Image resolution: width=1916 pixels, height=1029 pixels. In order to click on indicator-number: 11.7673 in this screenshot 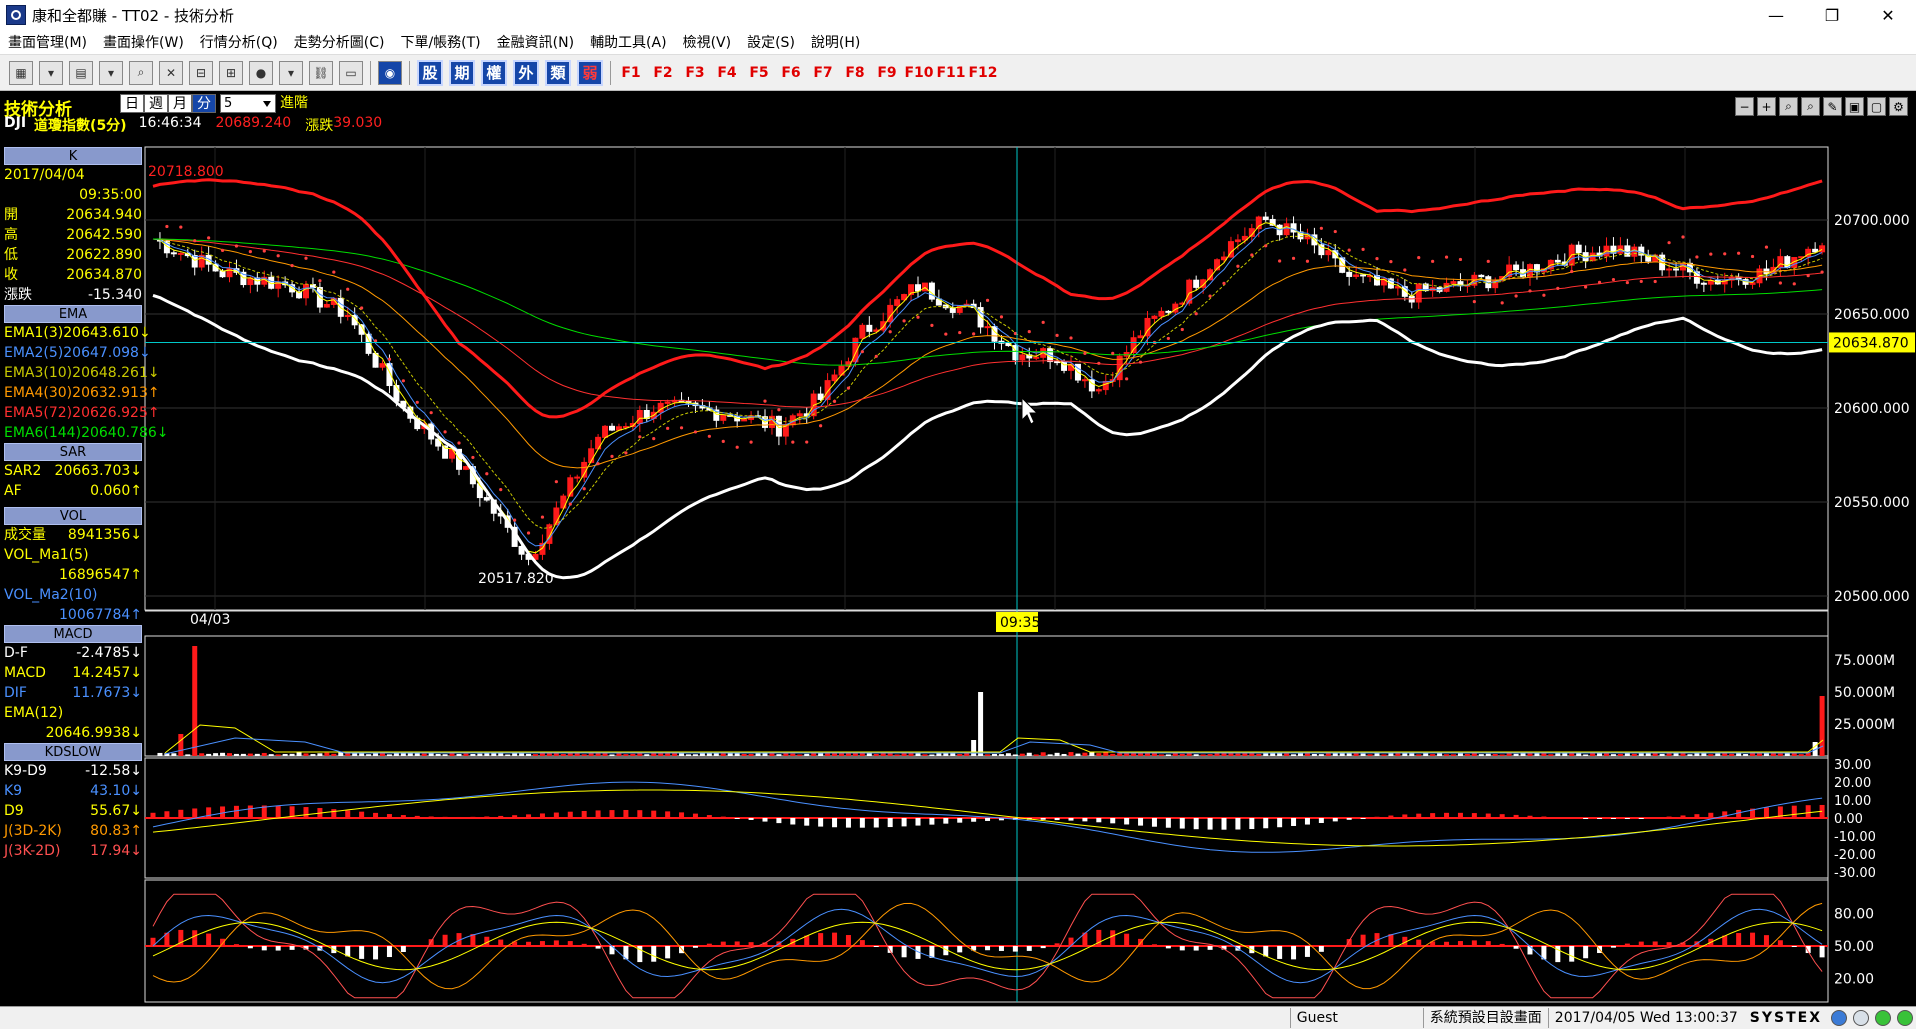, I will do `click(101, 693)`.